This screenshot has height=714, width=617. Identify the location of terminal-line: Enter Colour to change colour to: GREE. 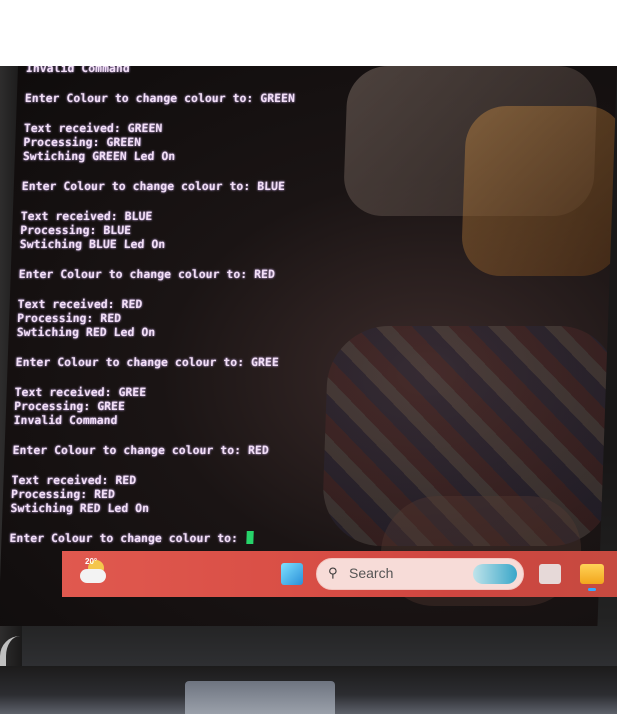
(147, 362).